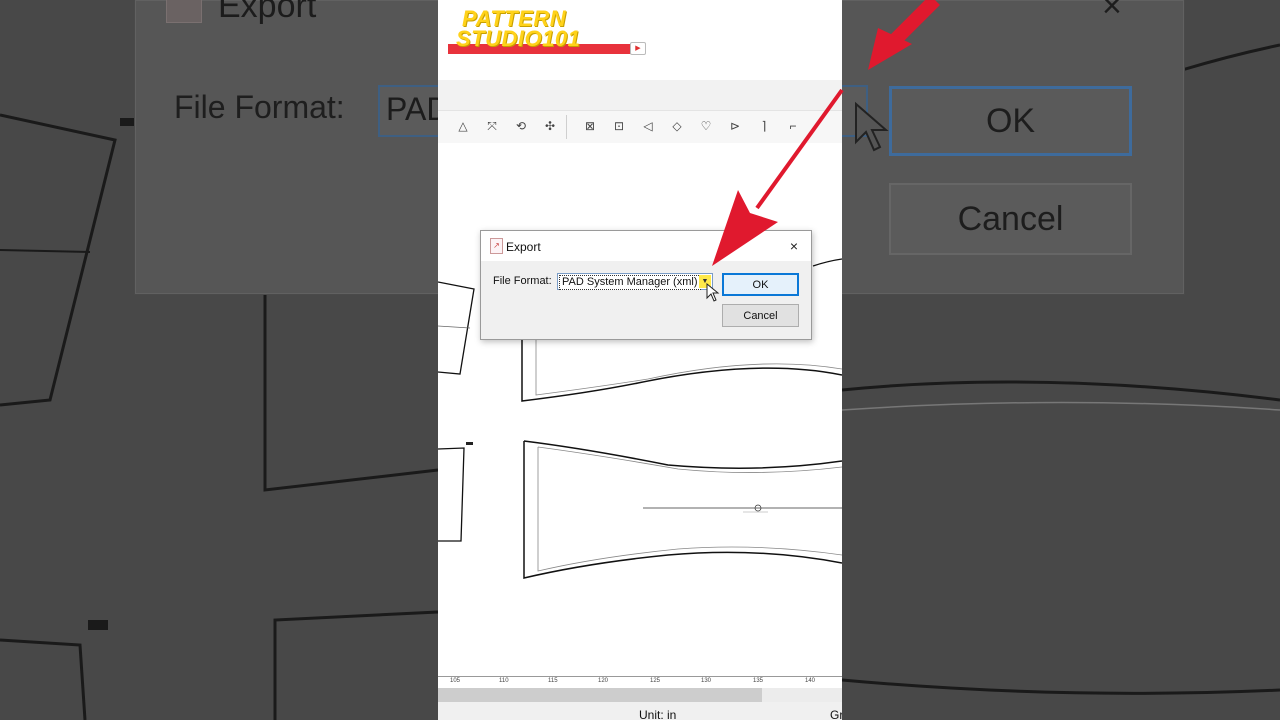 The image size is (1280, 720). I want to click on symmetry-icon: ⊠, so click(590, 126).